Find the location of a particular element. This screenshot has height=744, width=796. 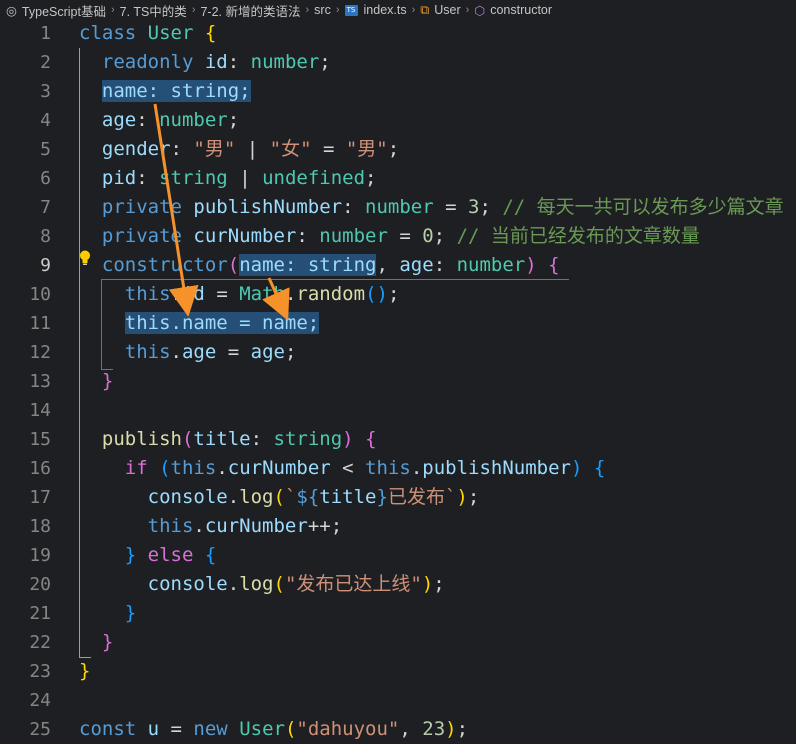

line-number: 17 is located at coordinates (40, 497).